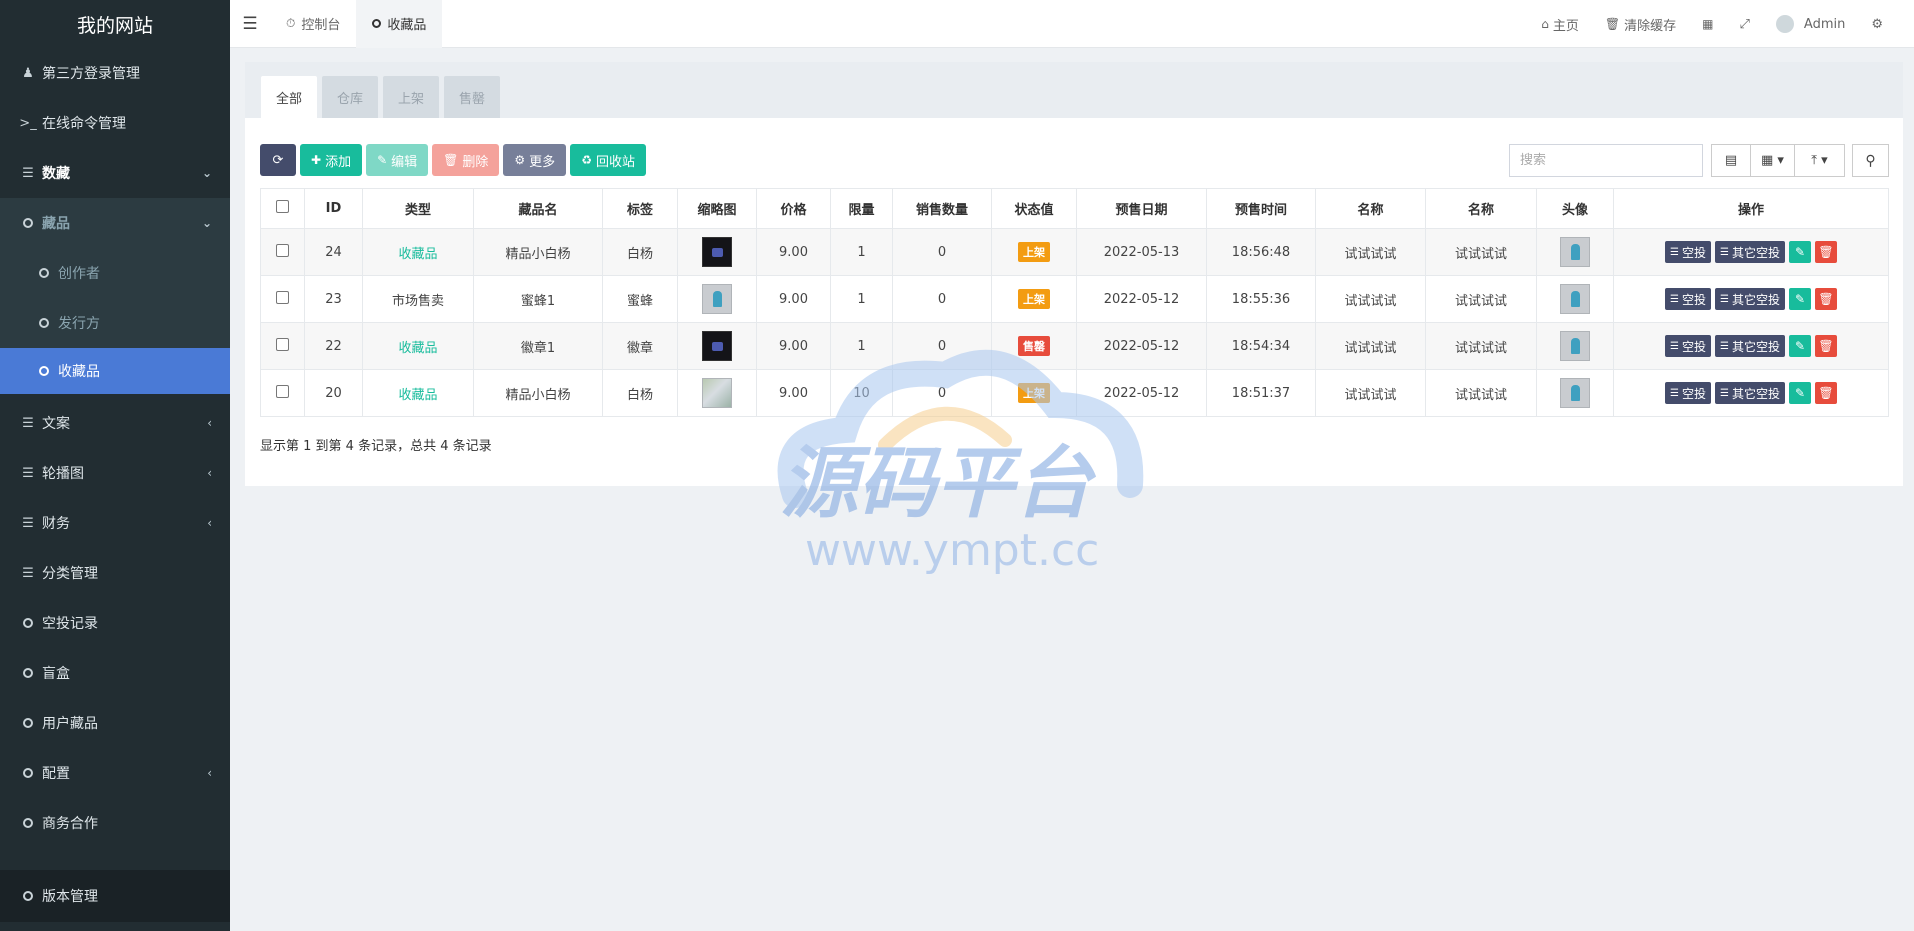 This screenshot has height=931, width=1914. What do you see at coordinates (472, 97) in the screenshot?
I see `tab-sold-out: 售罄` at bounding box center [472, 97].